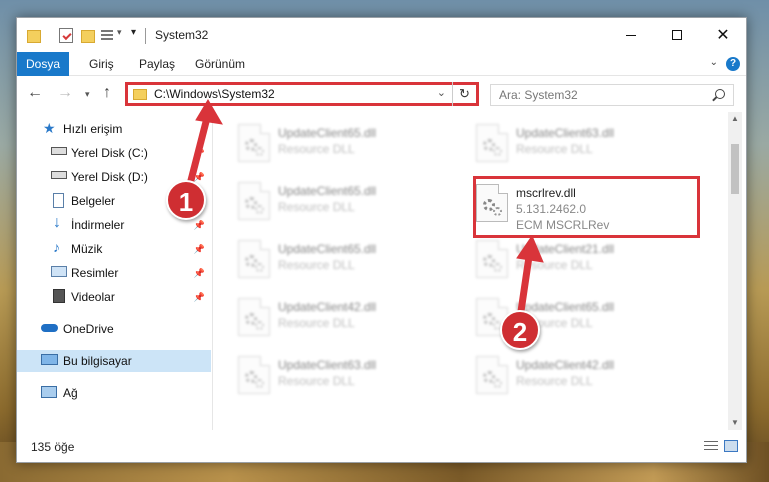 This screenshot has width=769, height=482. What do you see at coordinates (114, 329) in the screenshot?
I see `sidebar-item-onedrive: OneDrive` at bounding box center [114, 329].